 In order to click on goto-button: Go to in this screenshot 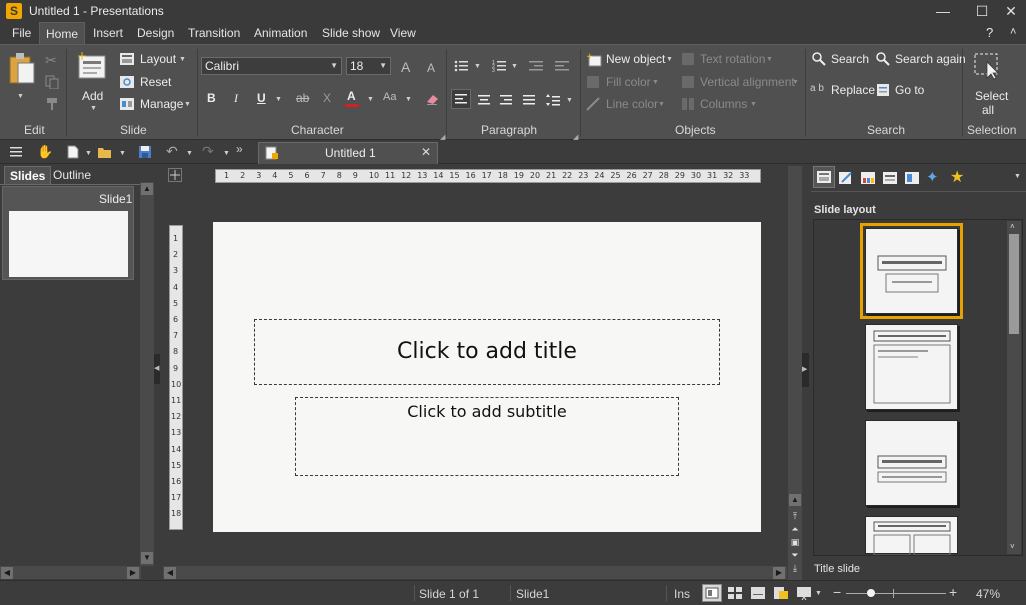, I will do `click(909, 90)`.